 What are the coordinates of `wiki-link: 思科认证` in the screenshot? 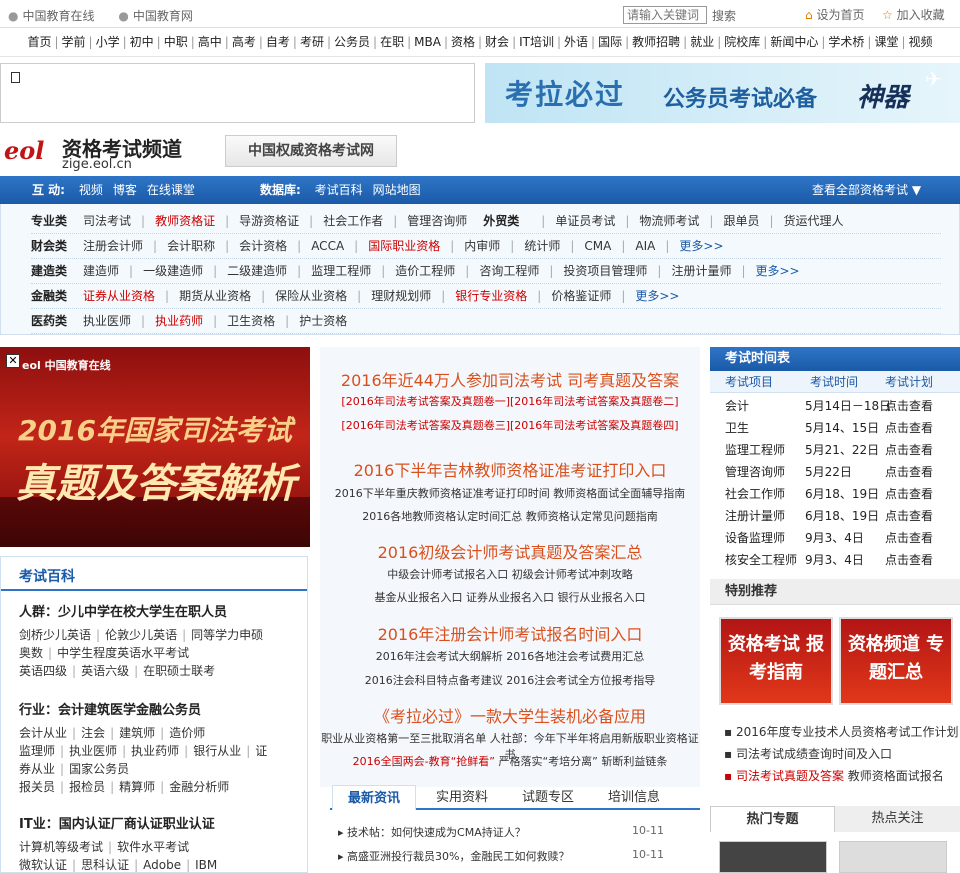 It's located at (105, 865).